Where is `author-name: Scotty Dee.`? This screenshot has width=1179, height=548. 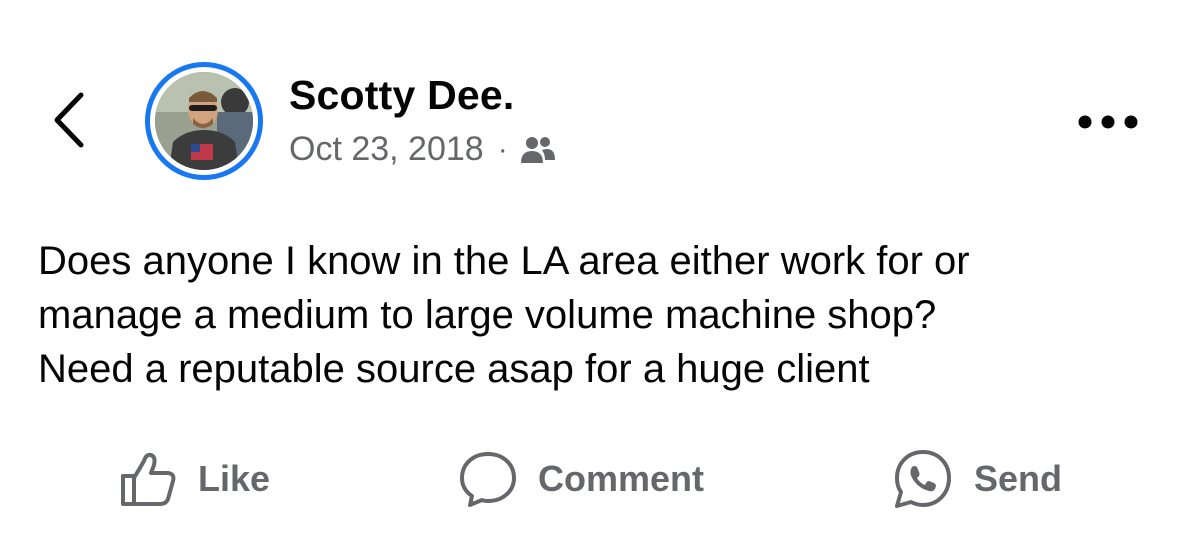
author-name: Scotty Dee. is located at coordinates (402, 95).